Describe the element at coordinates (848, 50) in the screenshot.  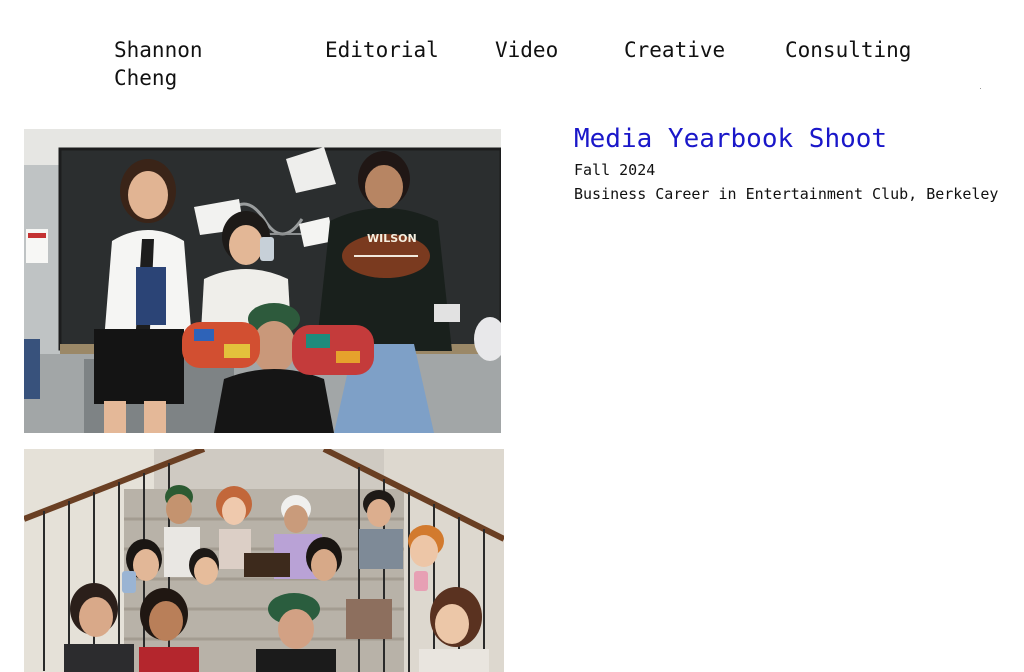
I see `nav-item-consulting: Consulting` at that location.